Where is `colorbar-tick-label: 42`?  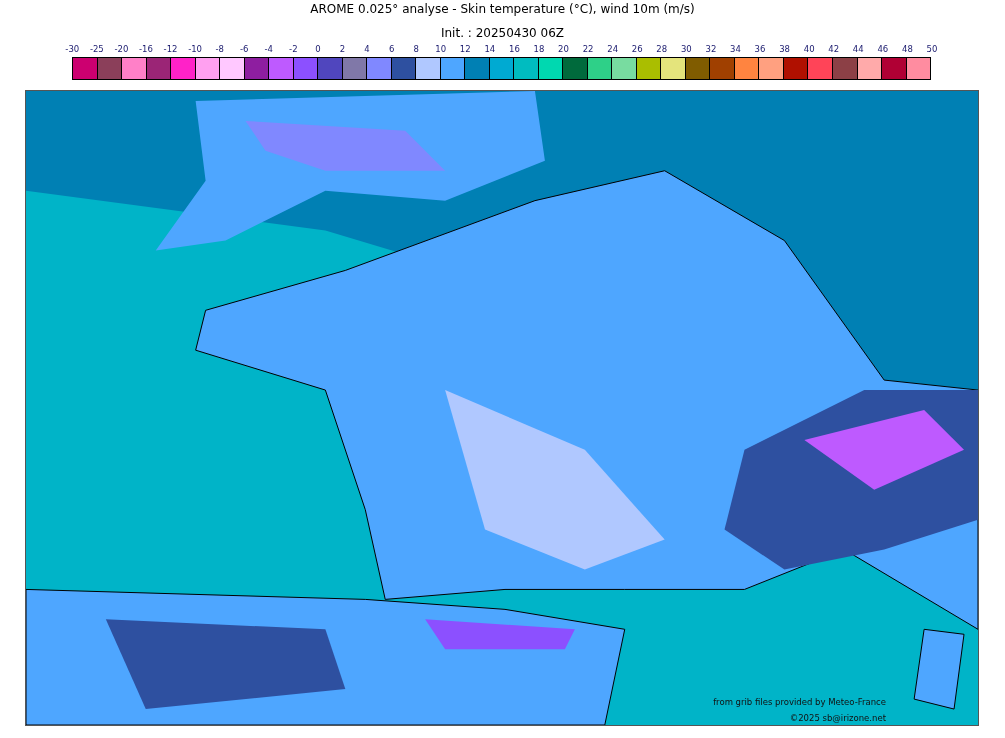
colorbar-tick-label: 42 is located at coordinates (834, 48).